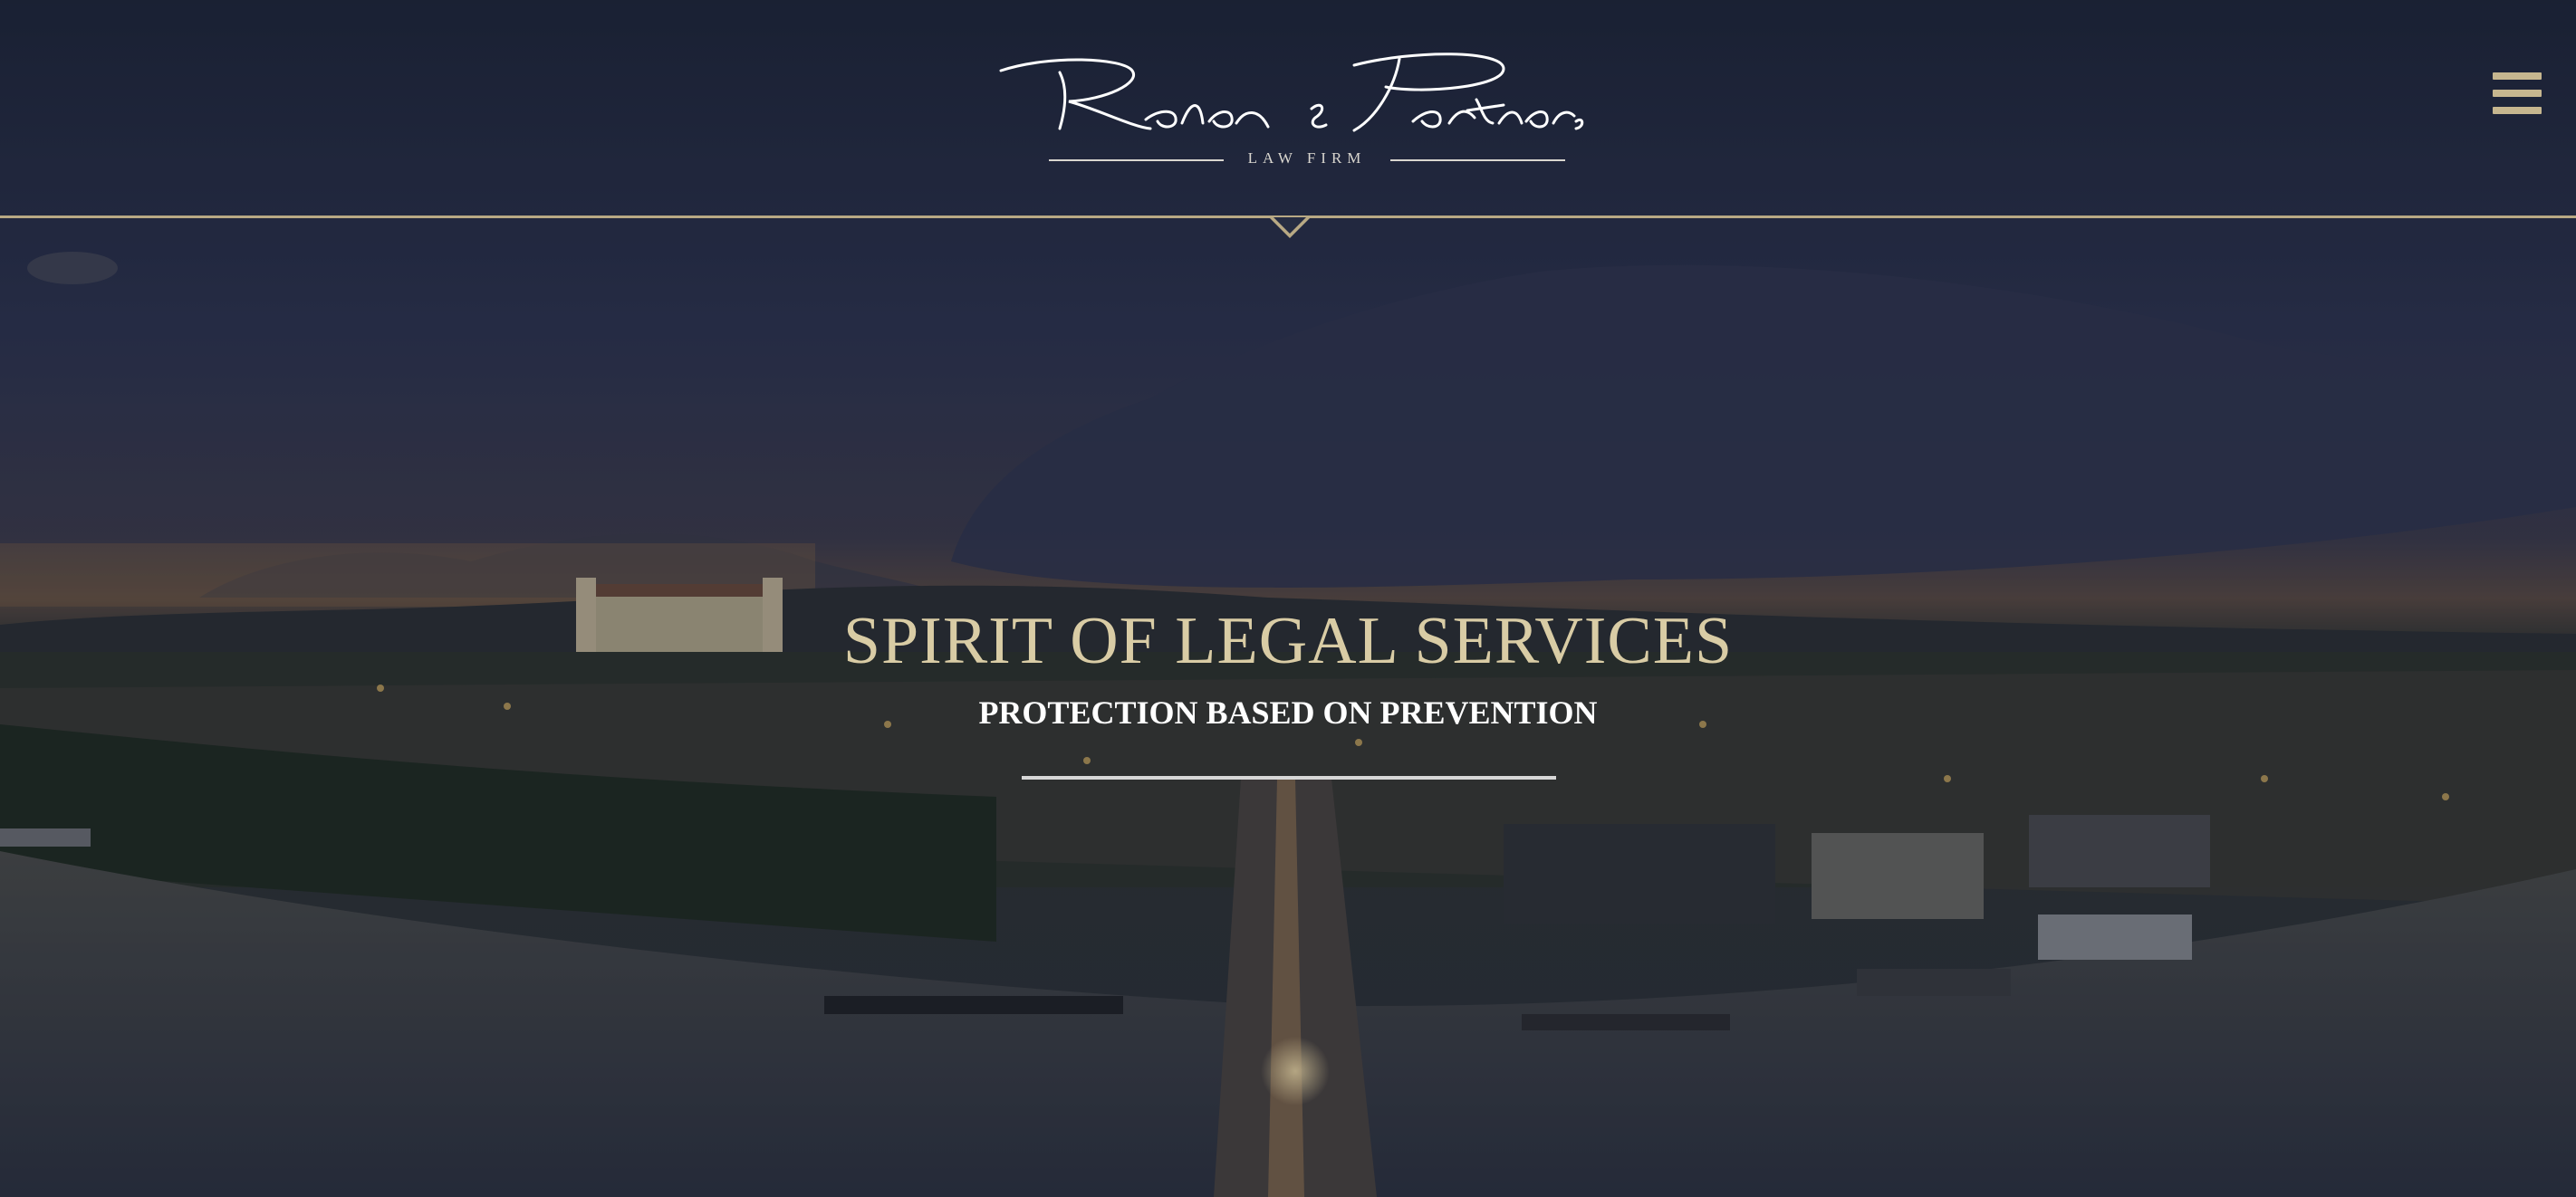 The width and height of the screenshot is (2576, 1197). I want to click on brand-logo: LAW FIRM, so click(1290, 113).